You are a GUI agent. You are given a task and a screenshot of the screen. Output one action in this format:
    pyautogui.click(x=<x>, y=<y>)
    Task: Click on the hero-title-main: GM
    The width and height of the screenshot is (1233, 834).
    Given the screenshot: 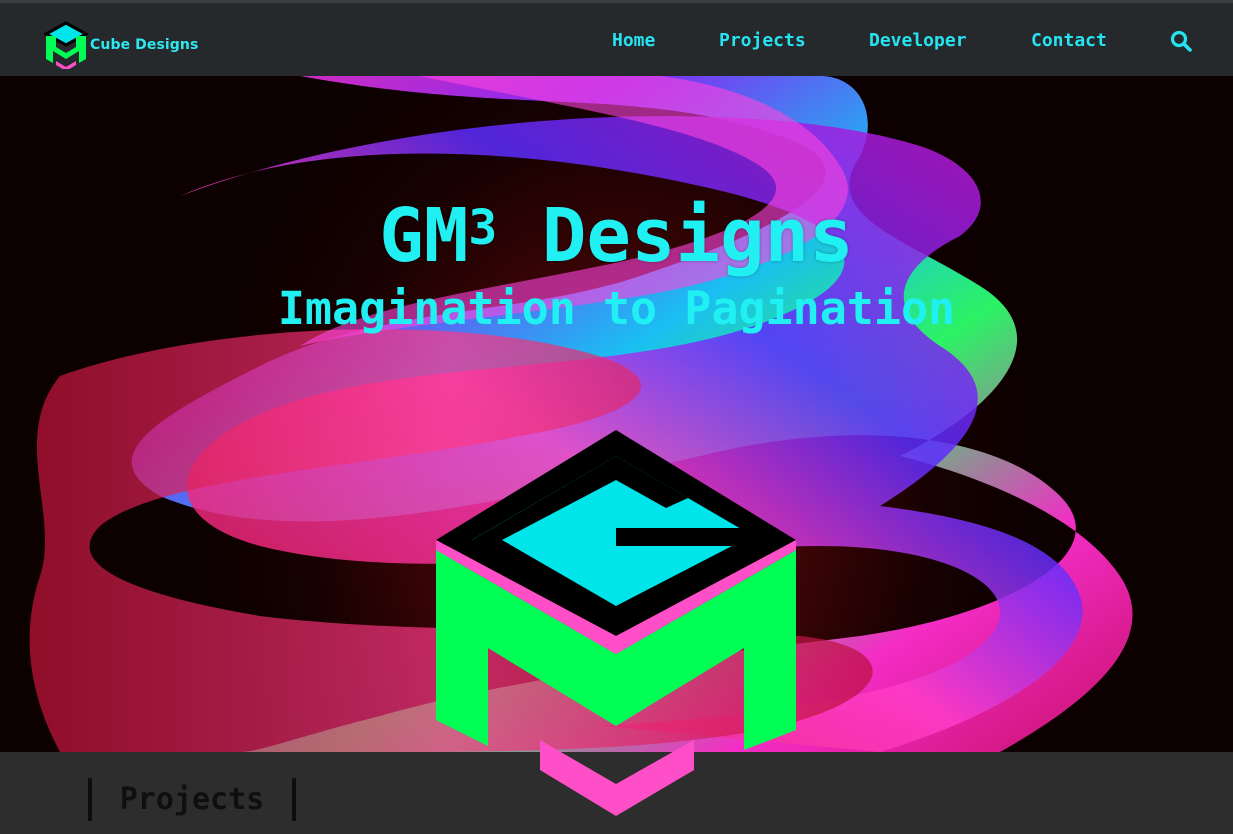 What is the action you would take?
    pyautogui.click(x=424, y=235)
    